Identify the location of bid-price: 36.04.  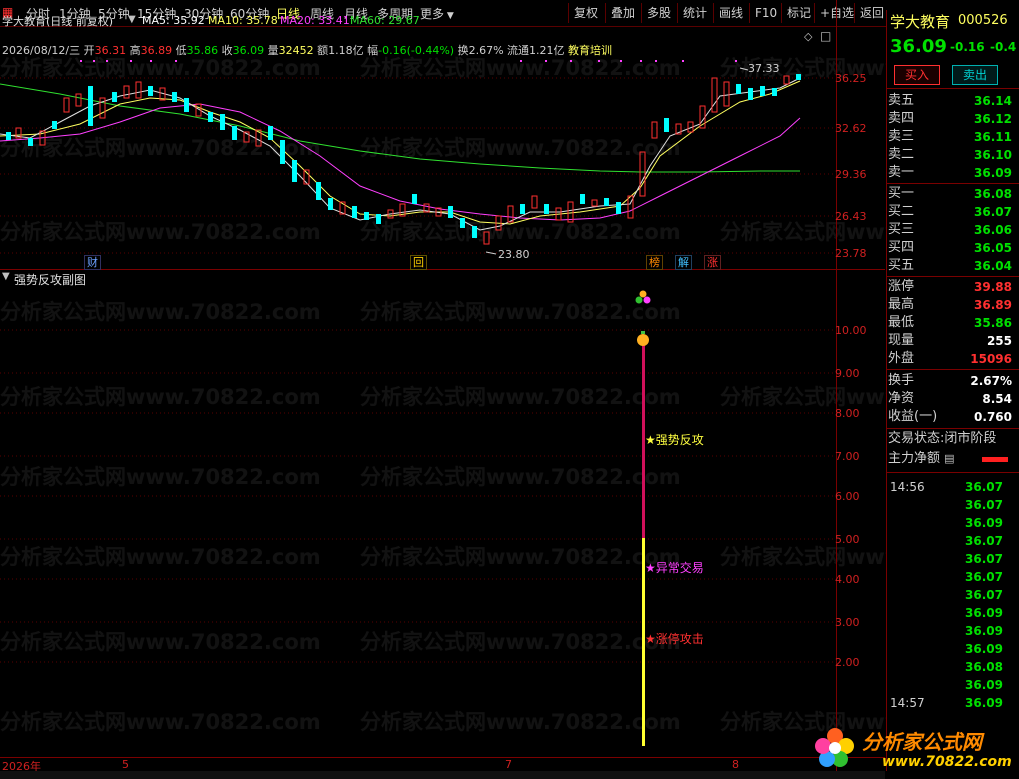
(993, 266).